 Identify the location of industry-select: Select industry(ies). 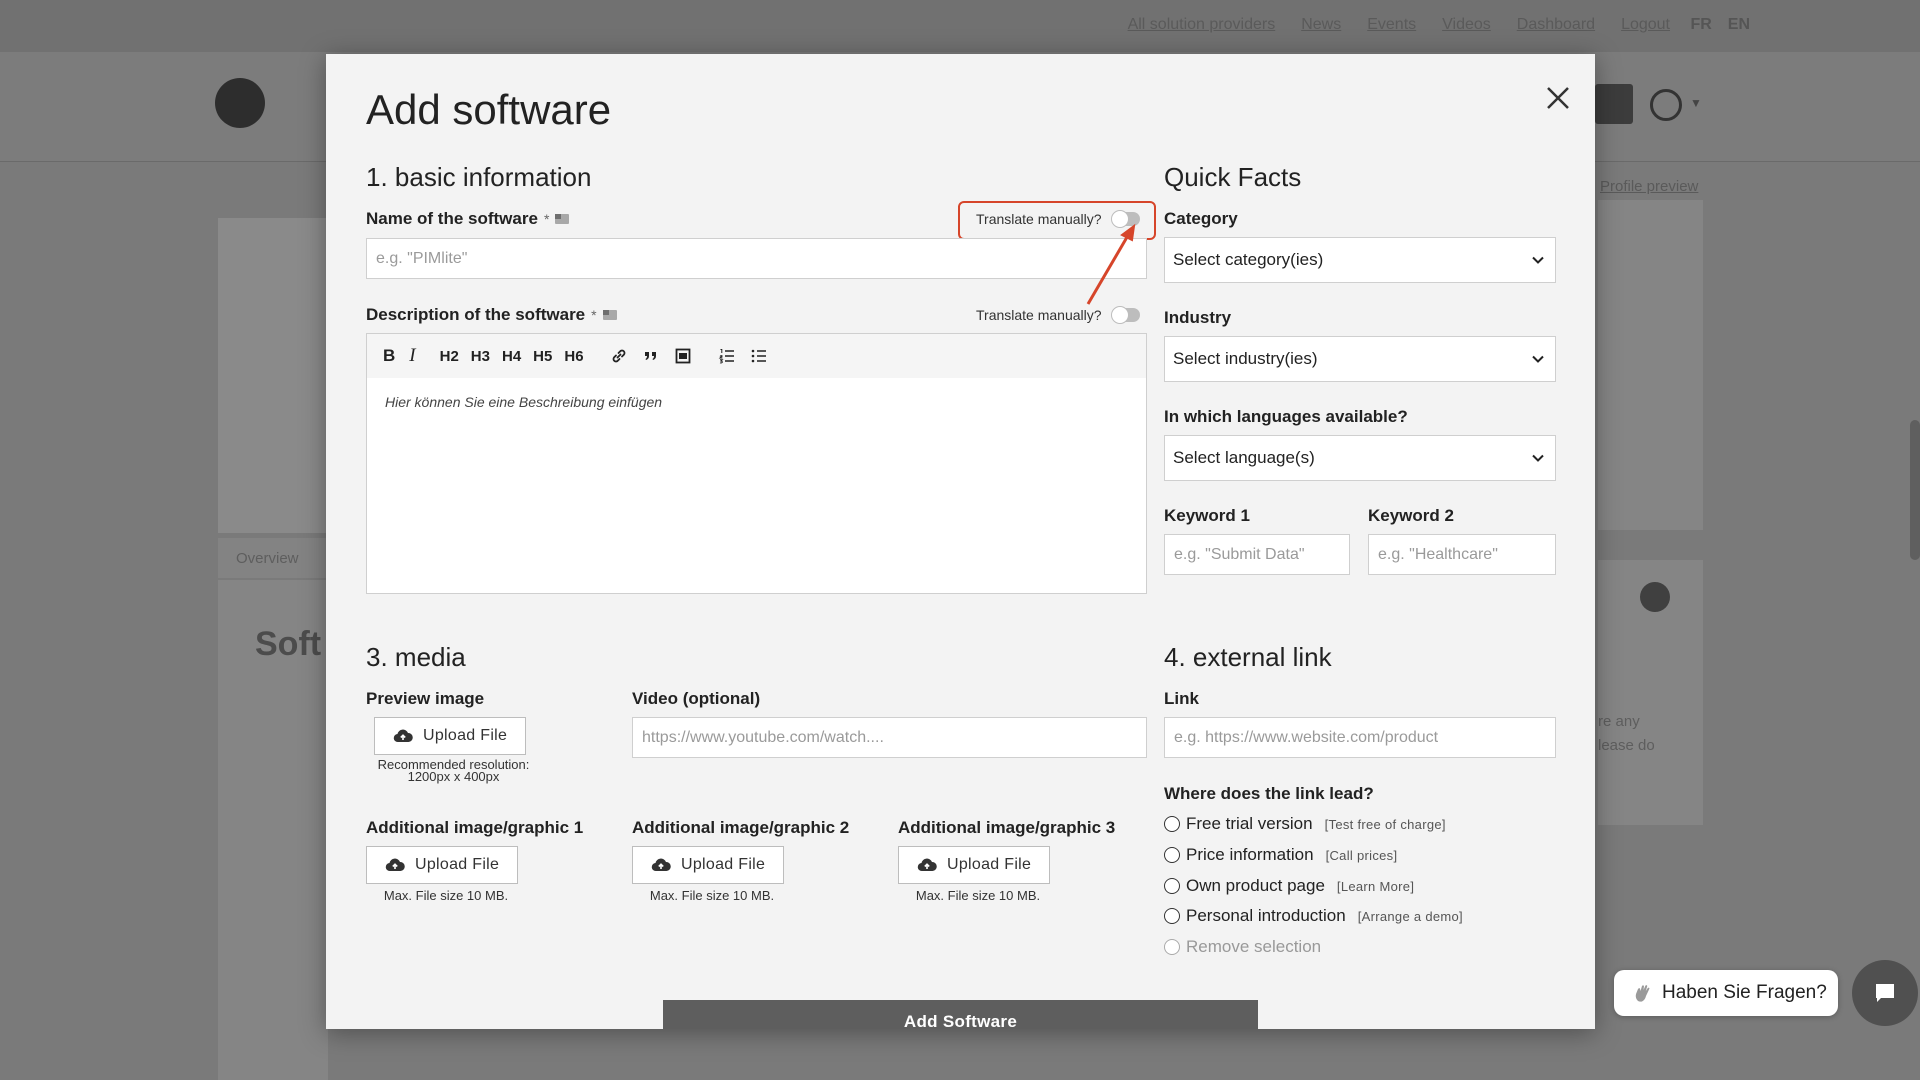
(1360, 359).